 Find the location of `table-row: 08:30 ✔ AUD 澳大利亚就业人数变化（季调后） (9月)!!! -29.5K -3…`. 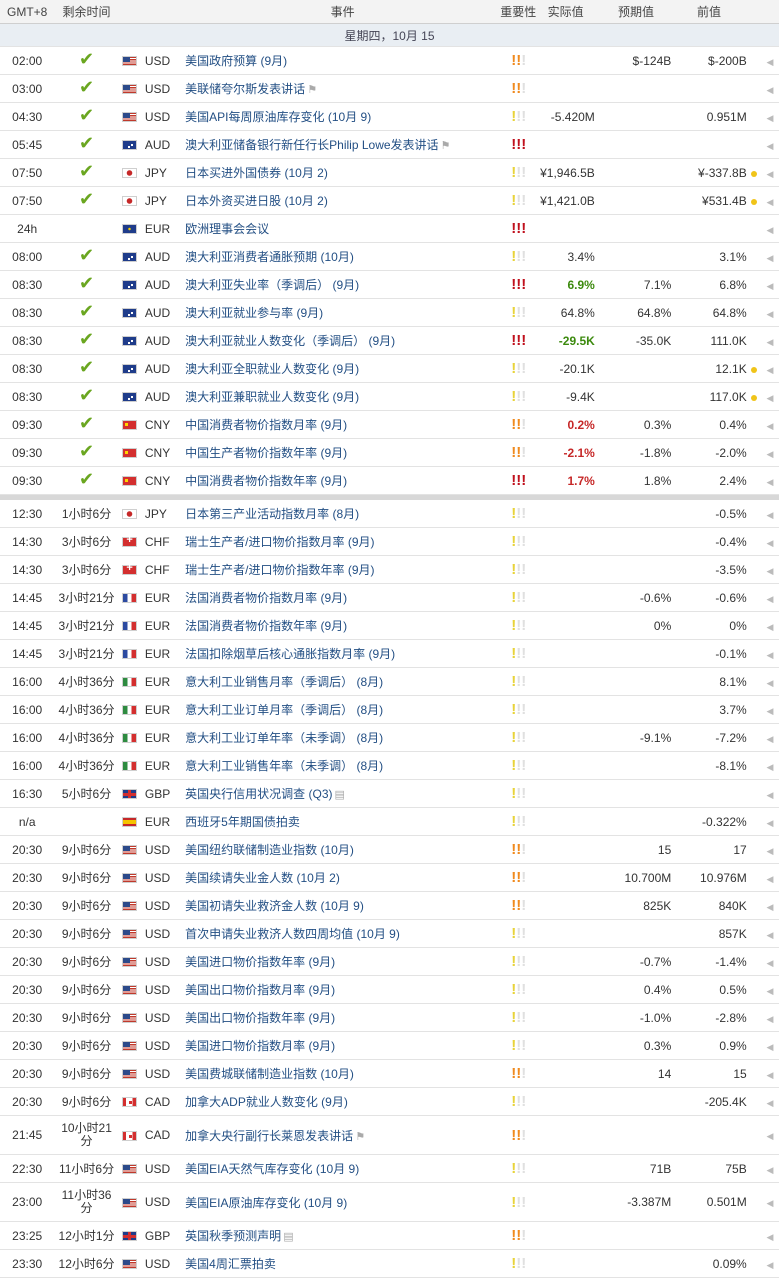

table-row: 08:30 ✔ AUD 澳大利亚就业人数变化（季调后） (9月)!!! -29.5K -3… is located at coordinates (389, 340).